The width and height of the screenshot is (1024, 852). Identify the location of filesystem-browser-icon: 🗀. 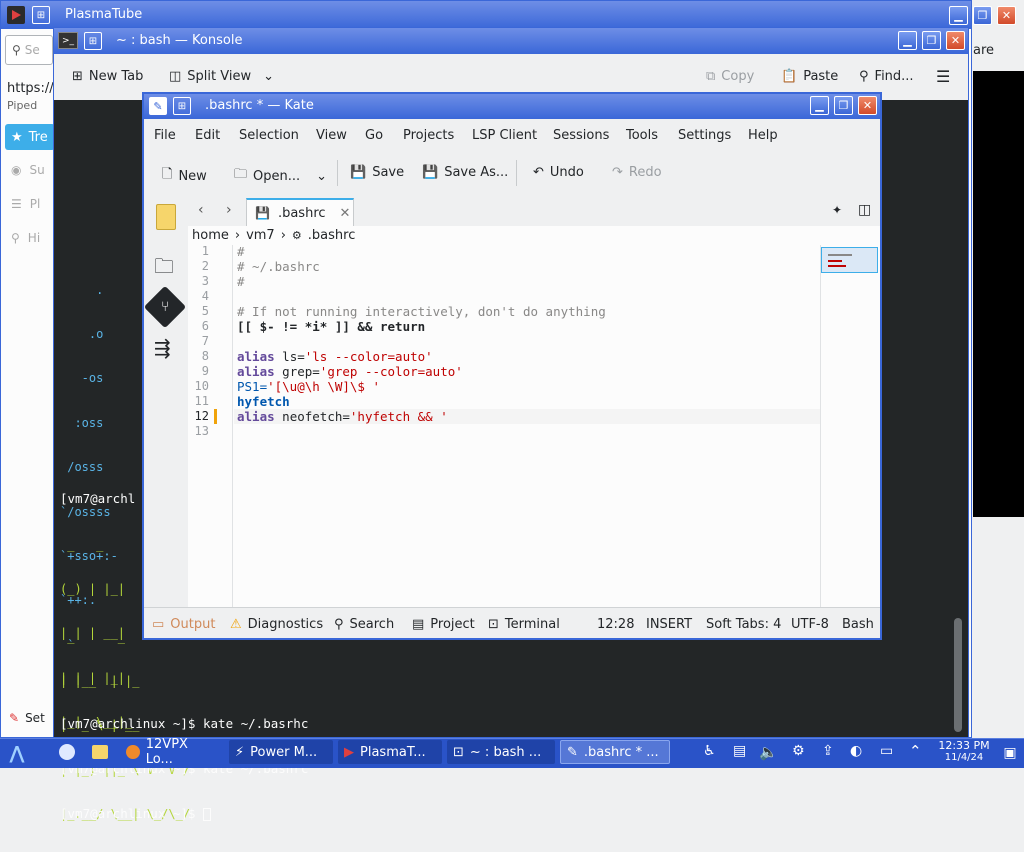
(164, 269).